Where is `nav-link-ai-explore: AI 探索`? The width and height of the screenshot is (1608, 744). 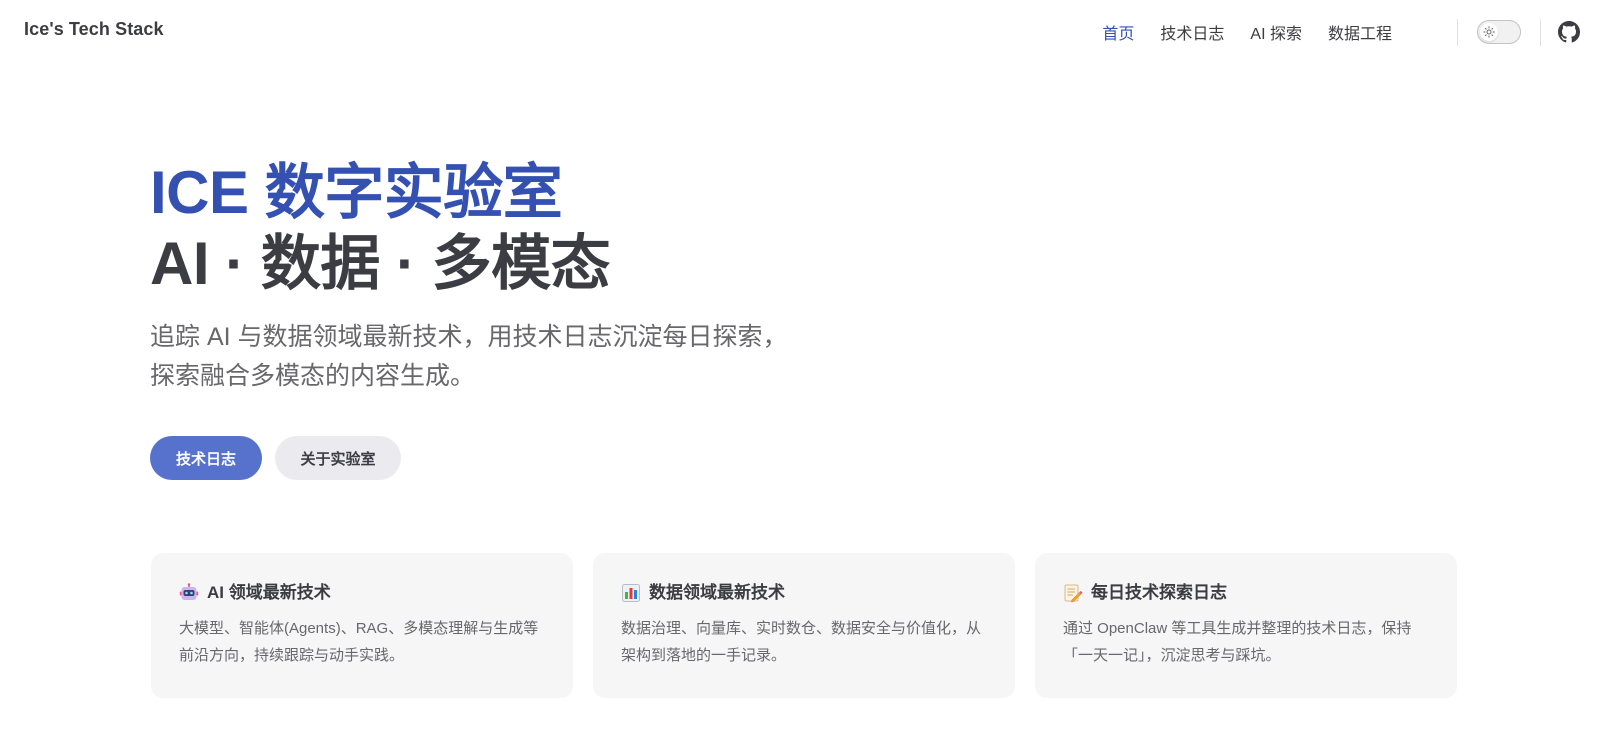 nav-link-ai-explore: AI 探索 is located at coordinates (1276, 32).